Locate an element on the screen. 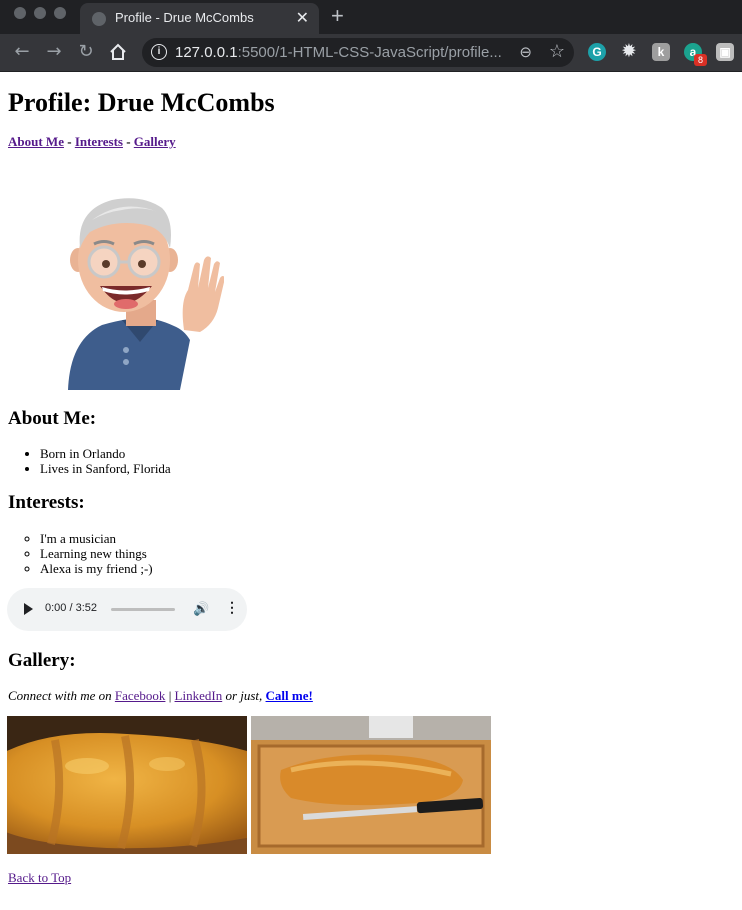  linkedin-link: LinkedIn is located at coordinates (199, 695).